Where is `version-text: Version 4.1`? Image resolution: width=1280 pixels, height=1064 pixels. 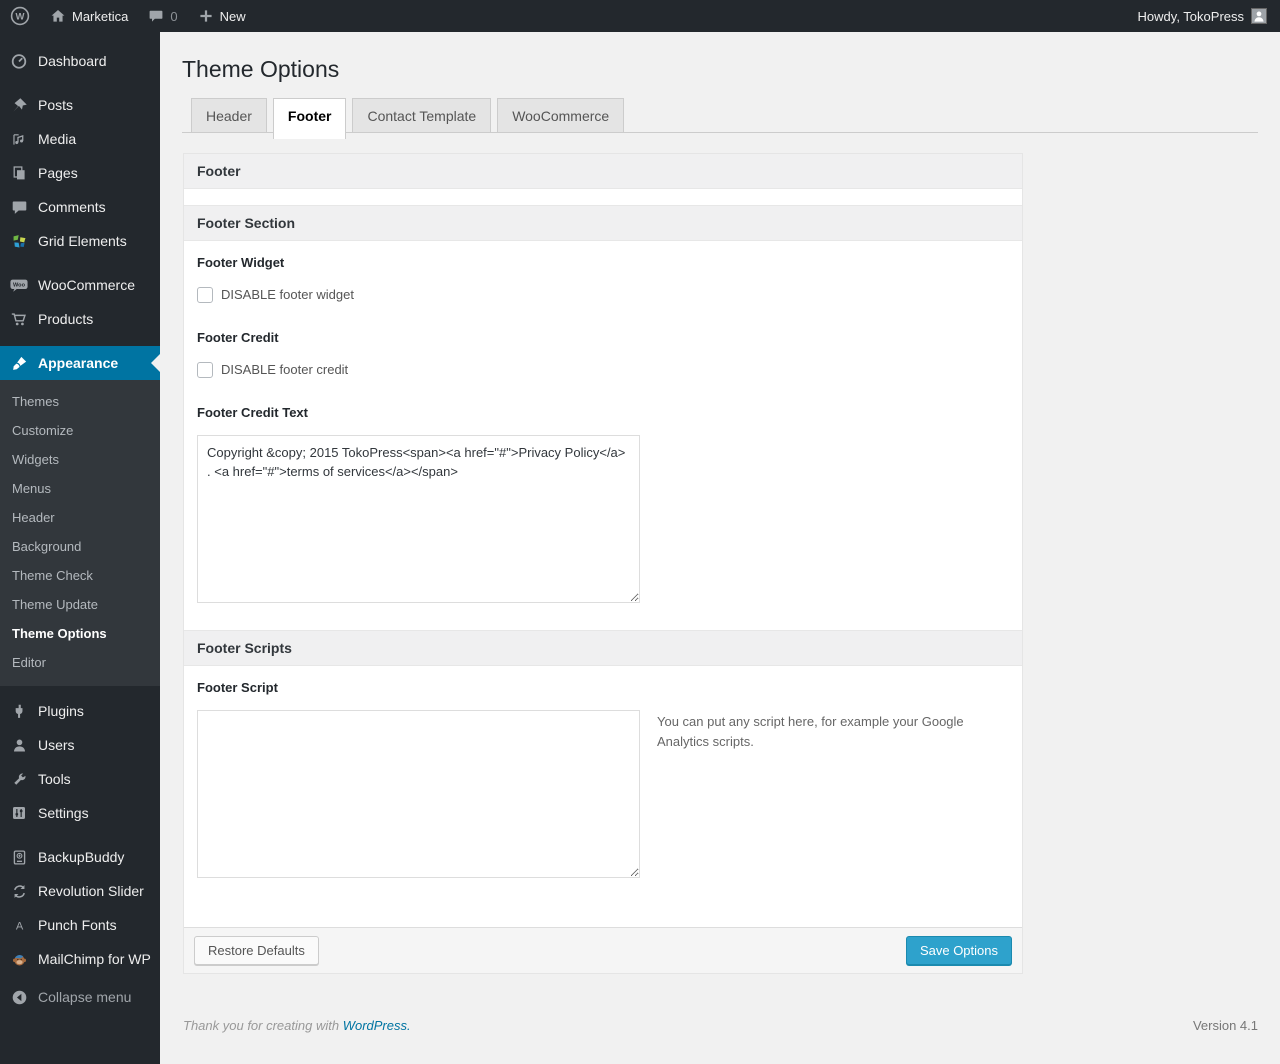 version-text: Version 4.1 is located at coordinates (1225, 1025).